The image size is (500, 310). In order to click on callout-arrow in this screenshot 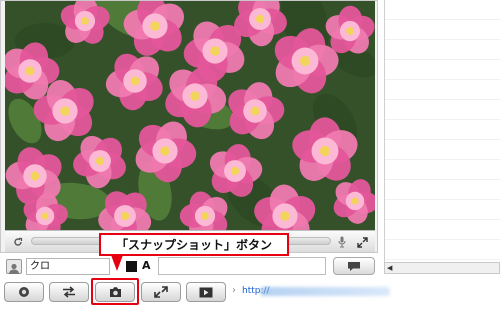, I will do `click(117, 263)`.